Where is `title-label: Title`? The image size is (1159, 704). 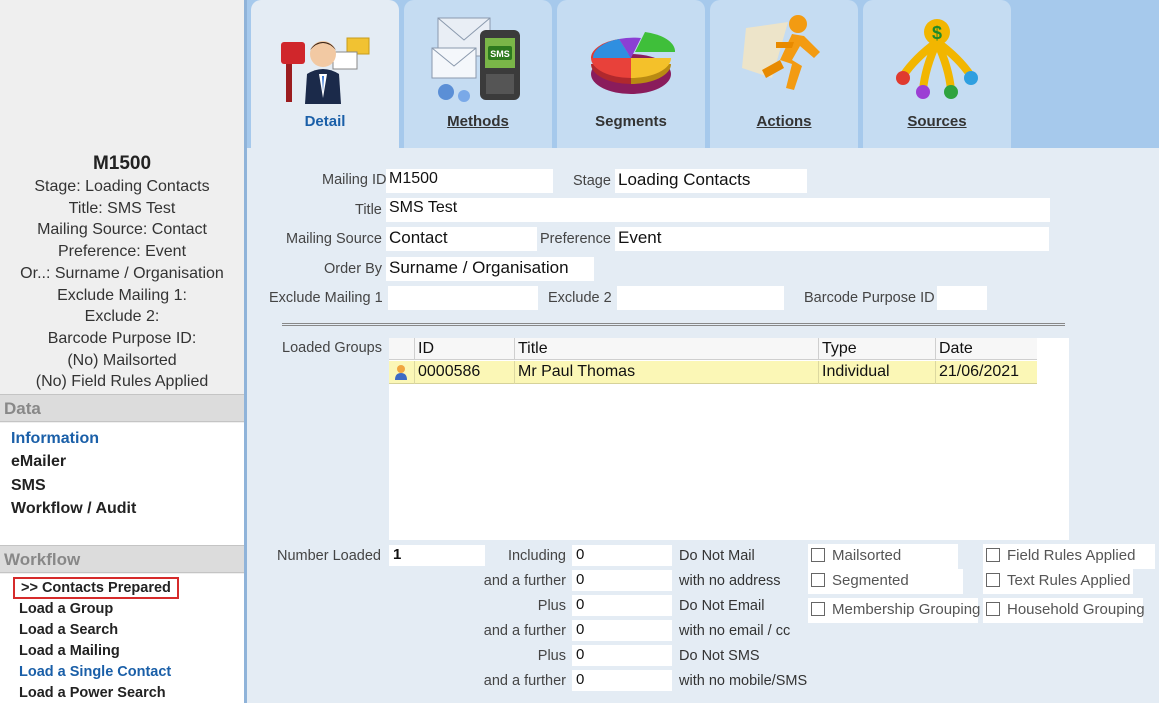 title-label: Title is located at coordinates (368, 210).